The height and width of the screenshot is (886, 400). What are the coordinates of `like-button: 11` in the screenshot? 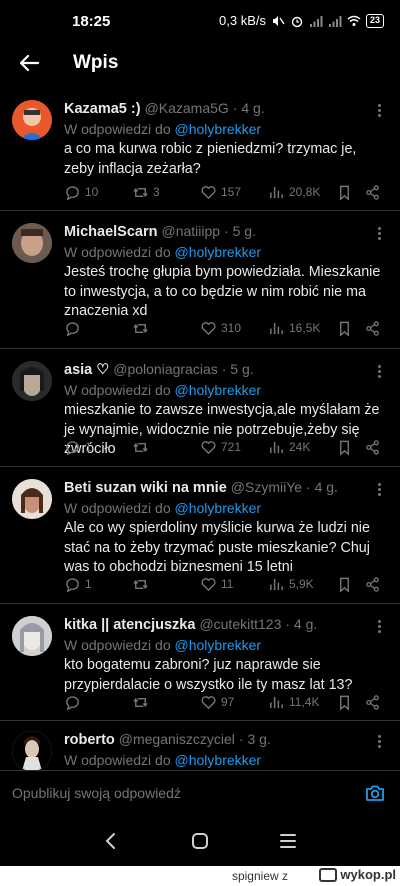 It's located at (216, 584).